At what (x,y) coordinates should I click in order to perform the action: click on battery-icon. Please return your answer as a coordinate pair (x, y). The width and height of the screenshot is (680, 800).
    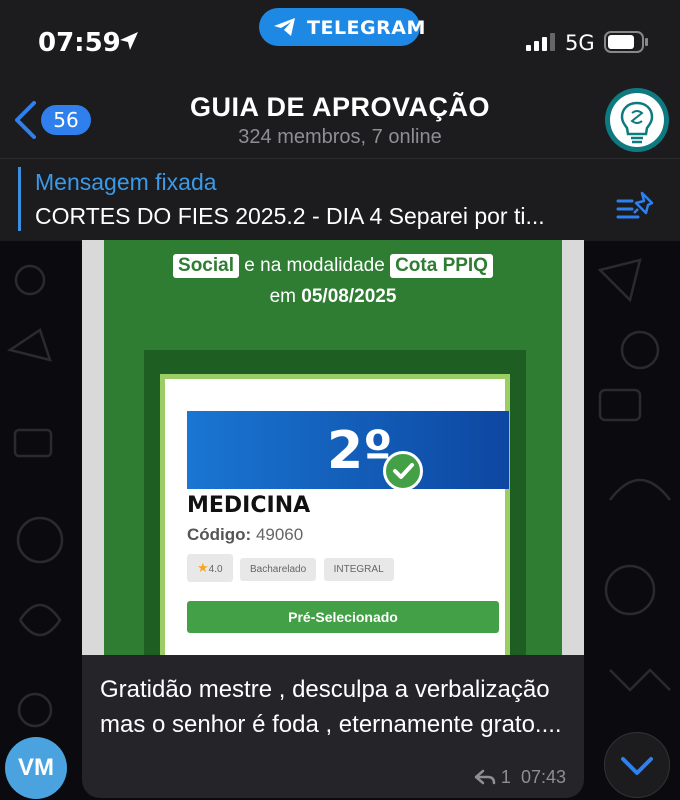
    Looking at the image, I should click on (626, 42).